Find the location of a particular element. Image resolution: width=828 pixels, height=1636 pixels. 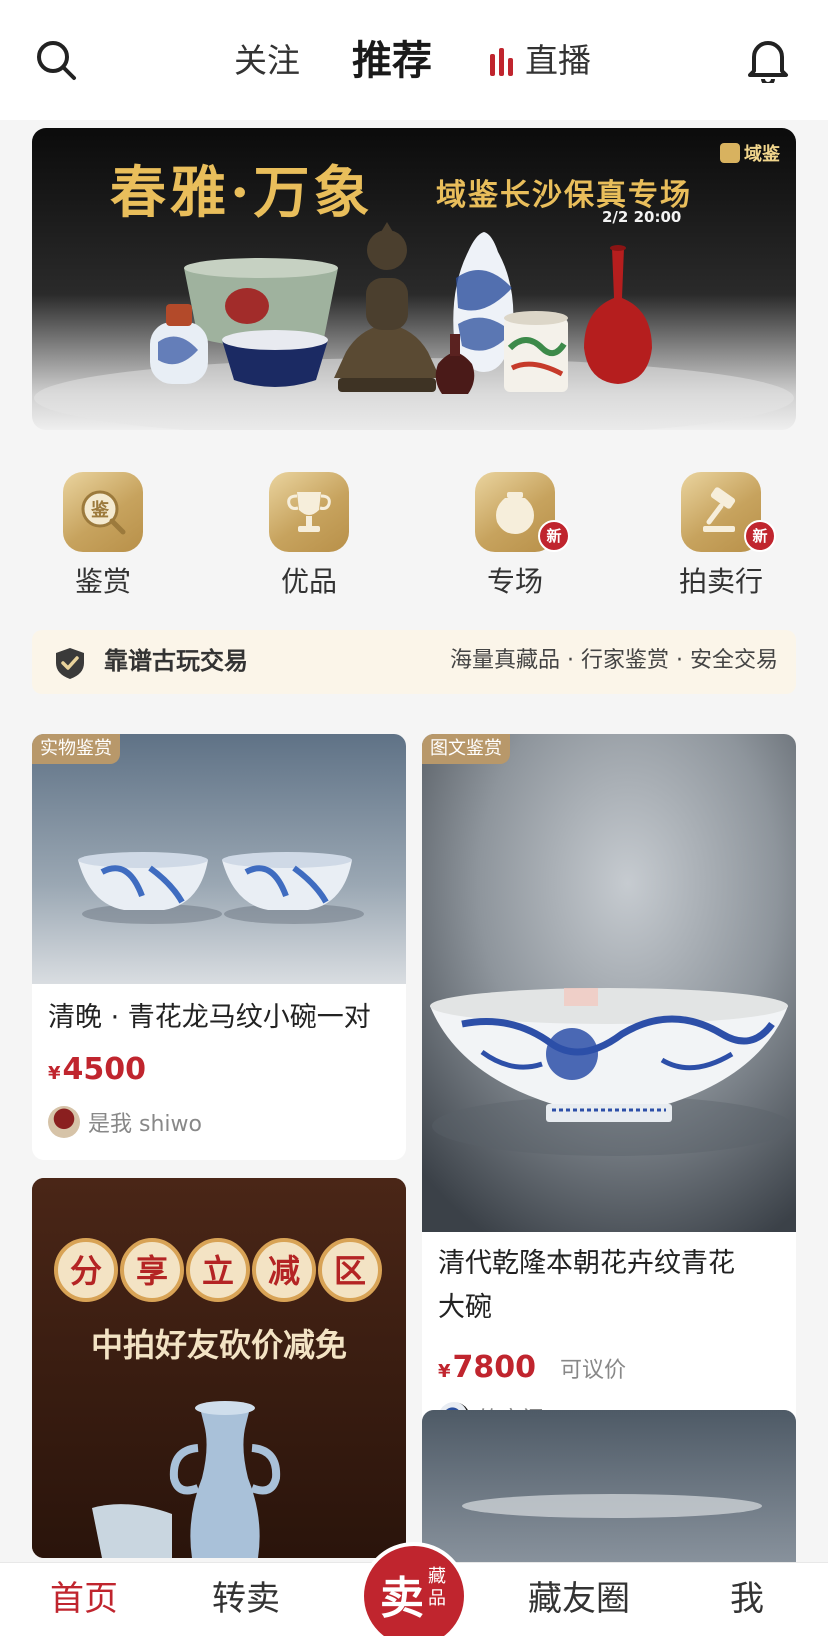

banner-brand-label: 域鉴 is located at coordinates (762, 154).